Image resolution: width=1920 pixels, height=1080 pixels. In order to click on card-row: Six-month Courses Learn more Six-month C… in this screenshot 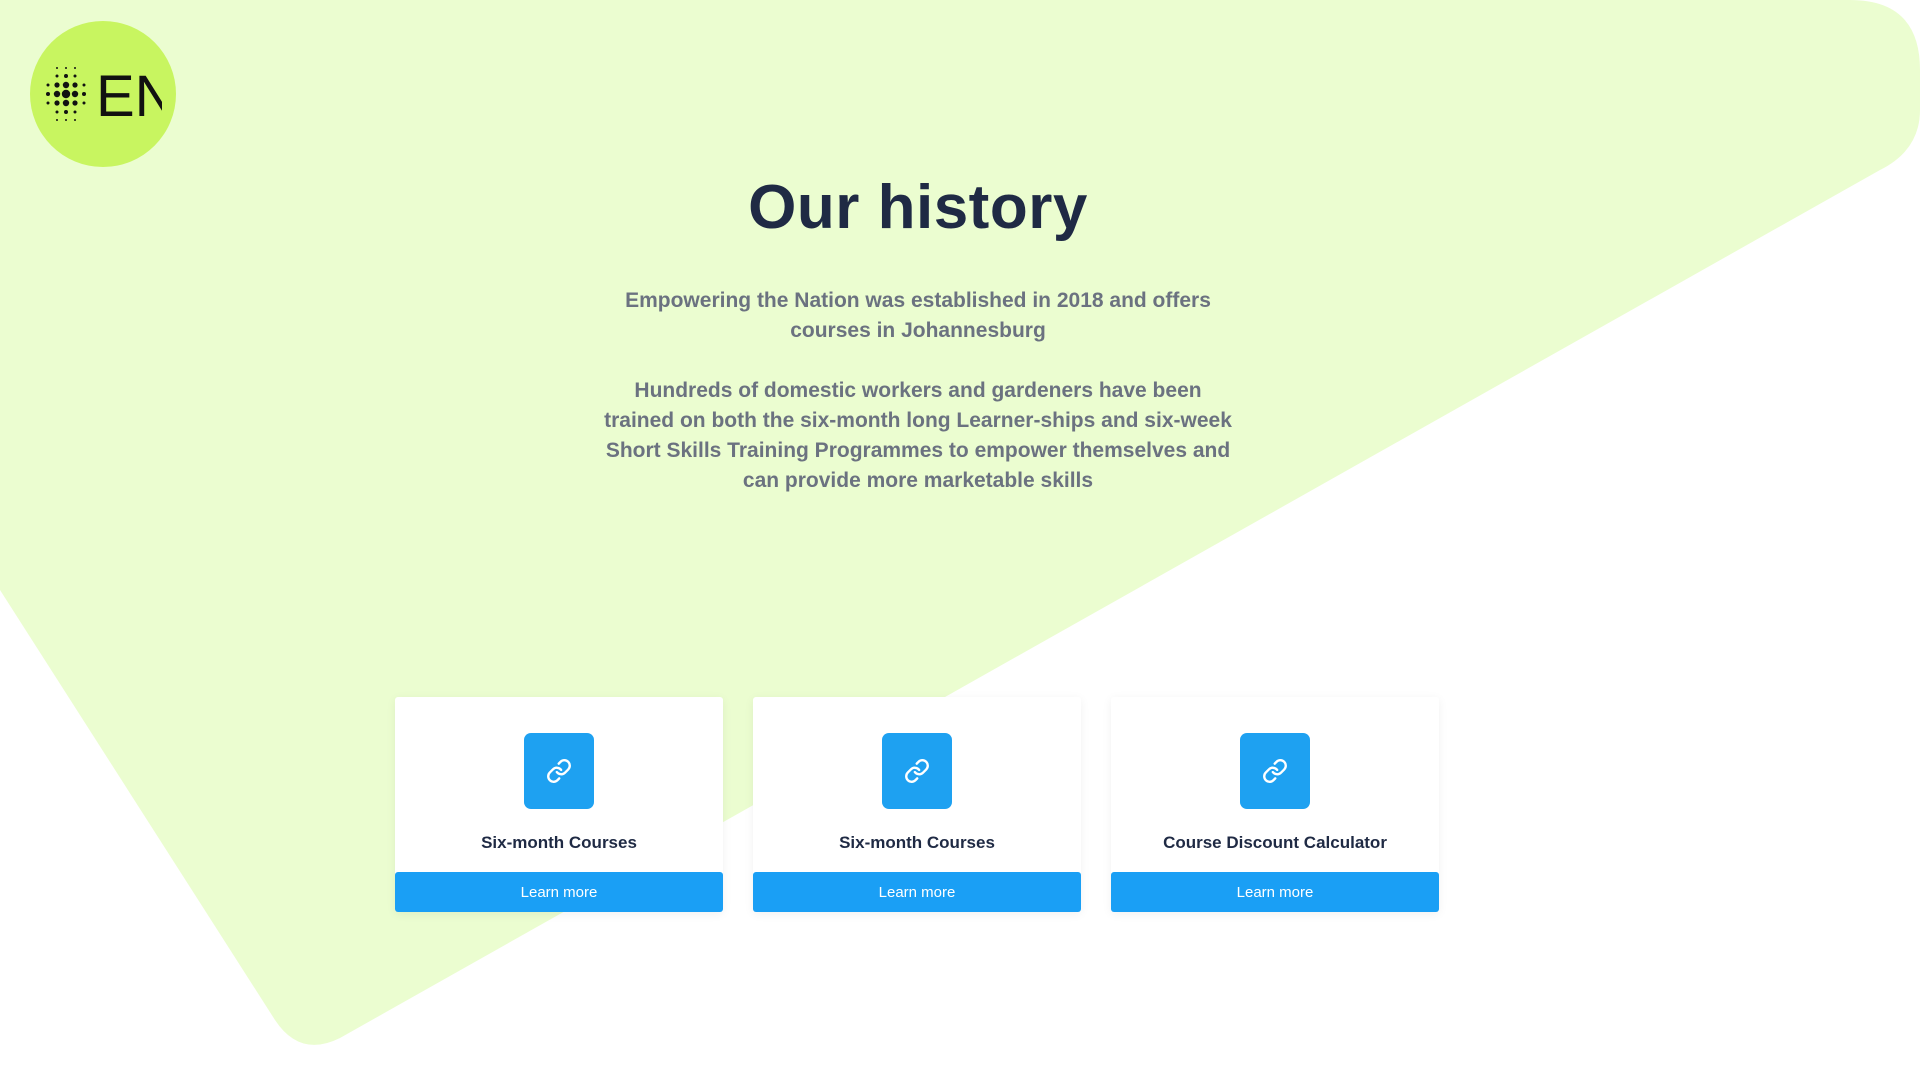, I will do `click(917, 804)`.